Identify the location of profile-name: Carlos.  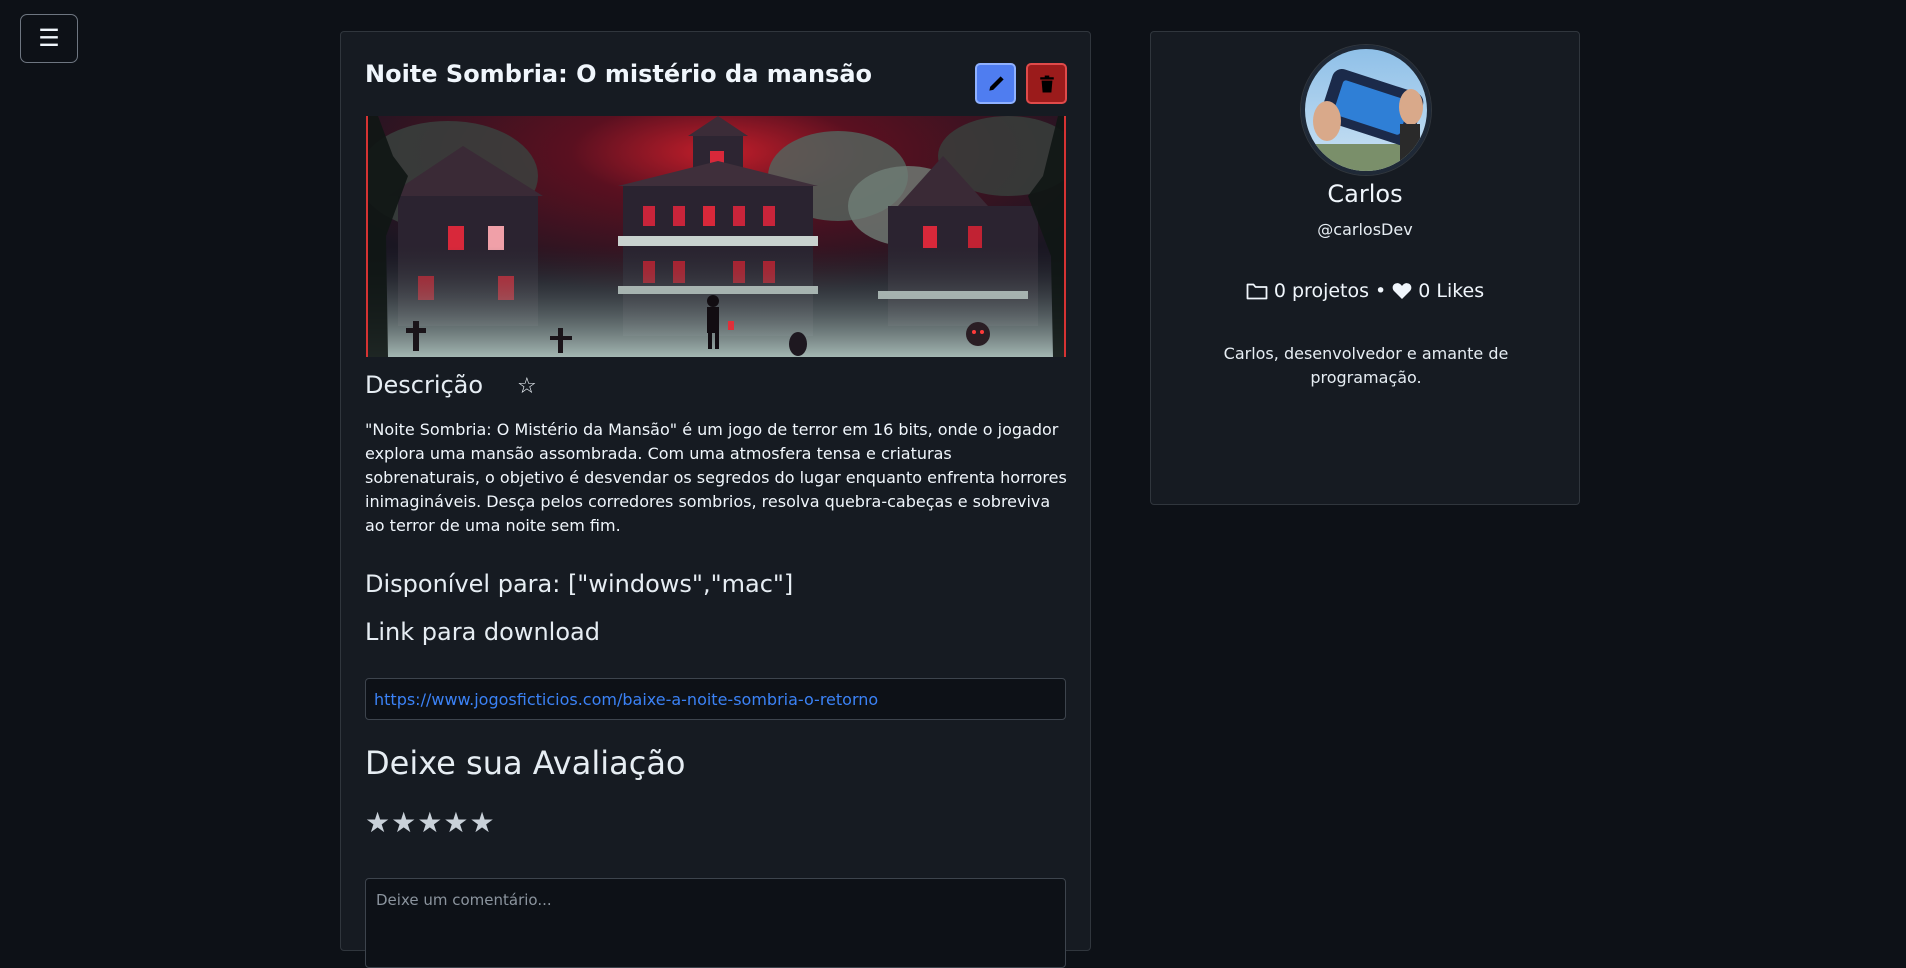
(1365, 194).